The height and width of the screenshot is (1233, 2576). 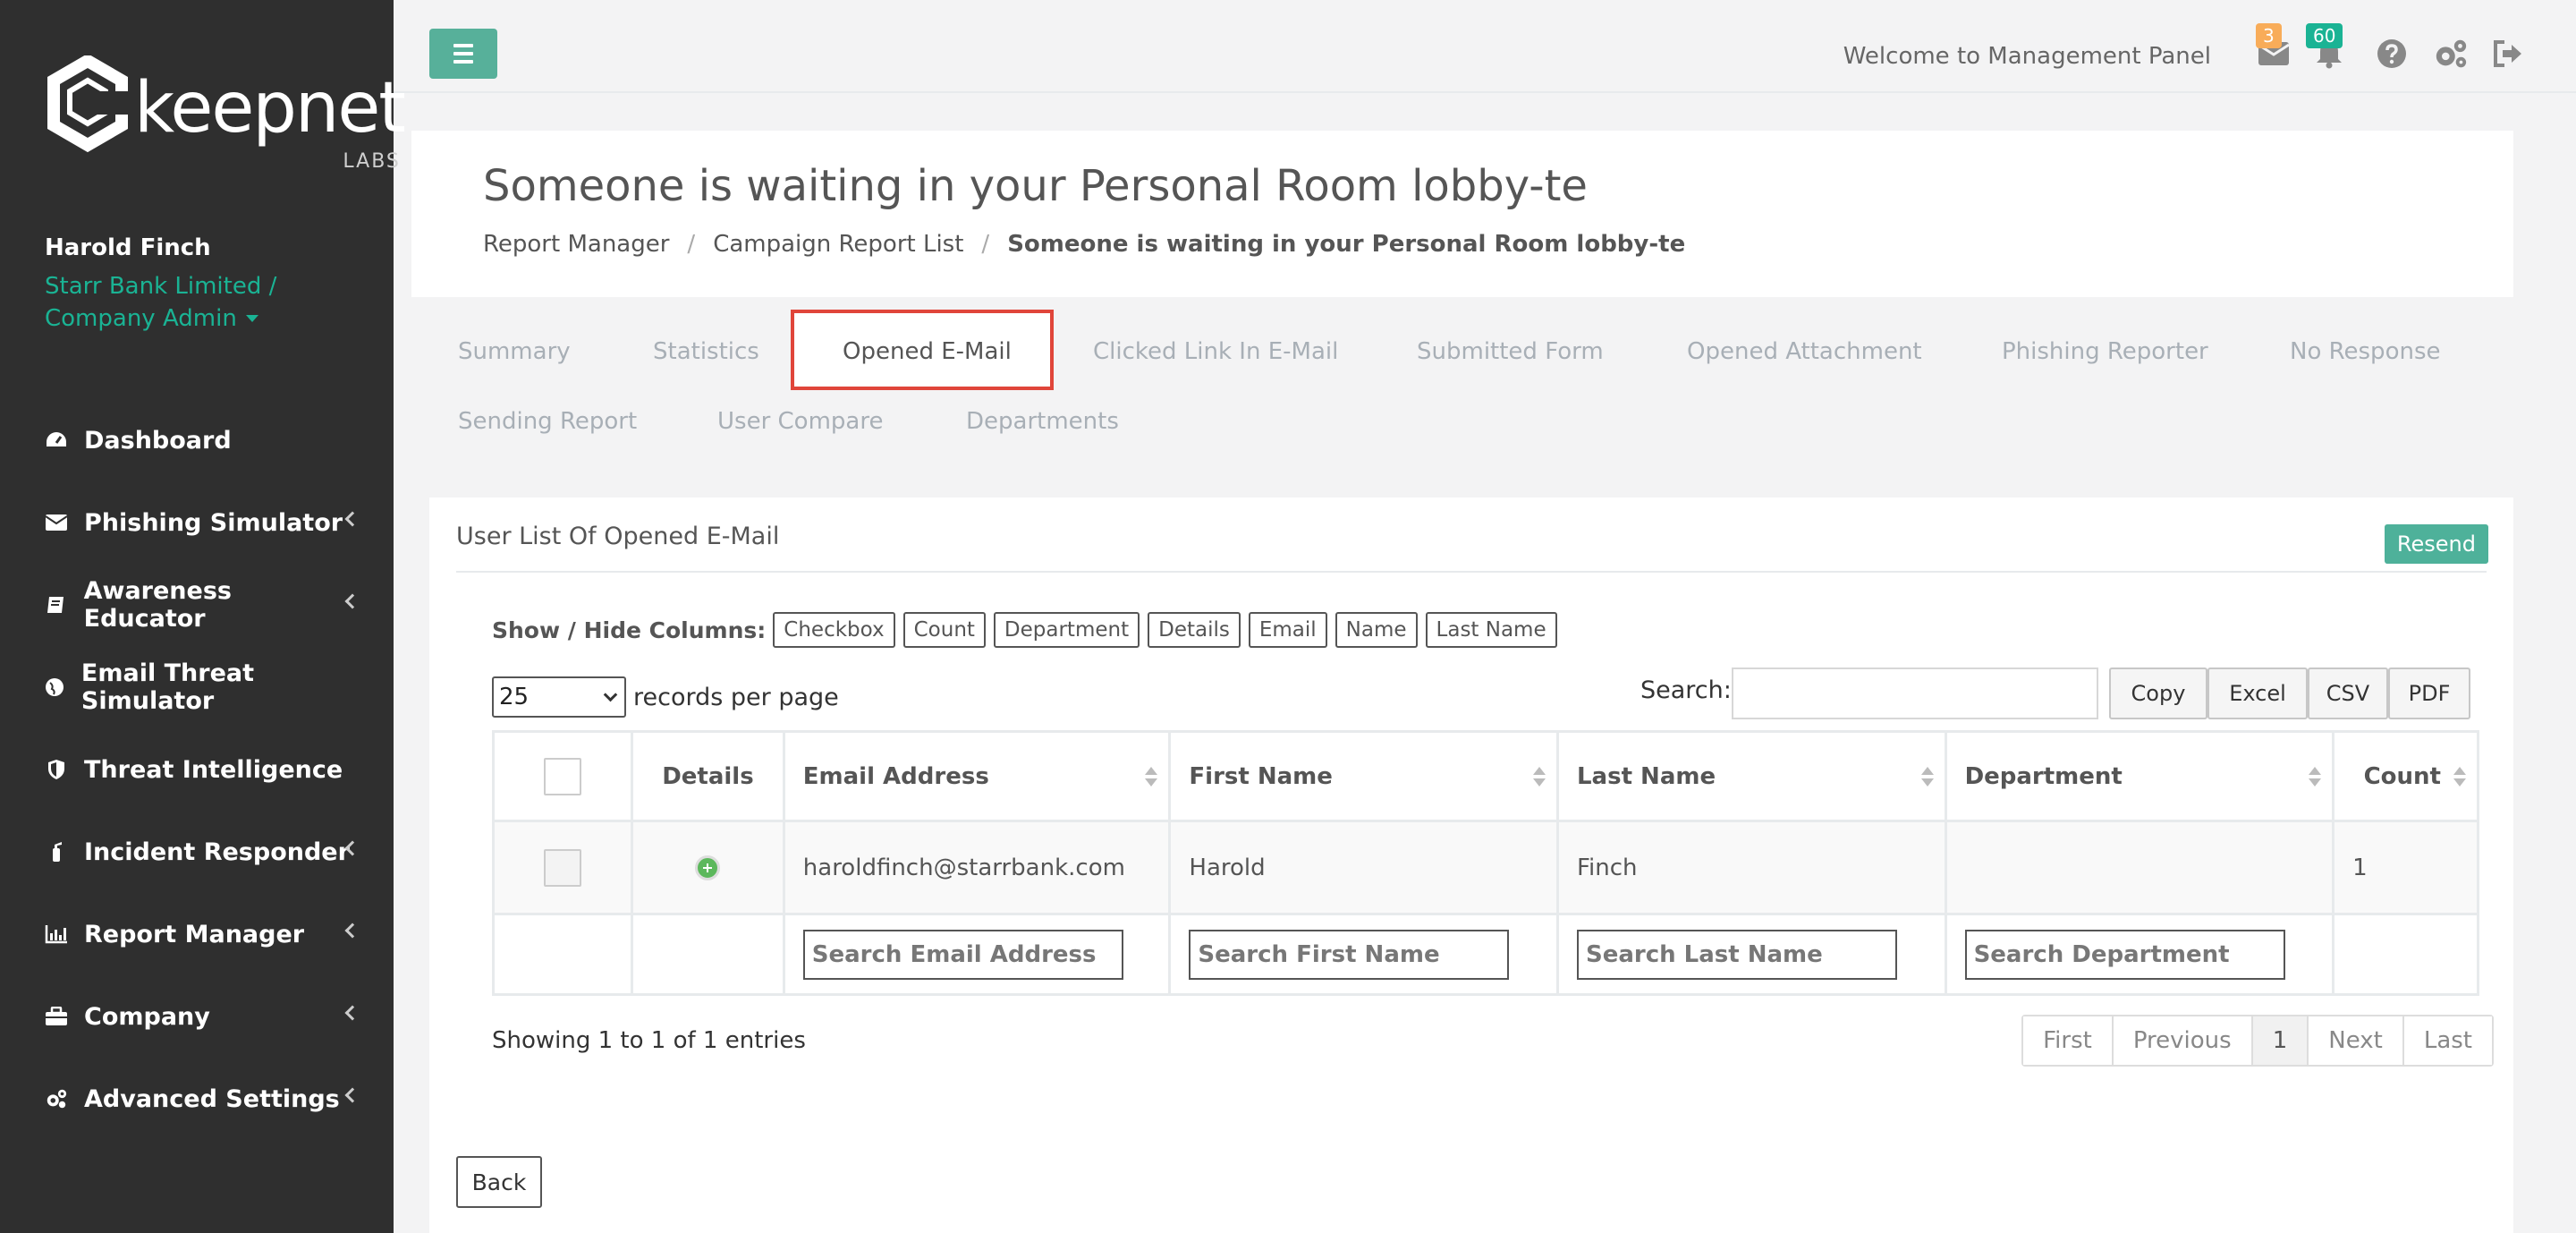 What do you see at coordinates (197, 440) in the screenshot?
I see `sidebar-item-dashboard: Dashboard` at bounding box center [197, 440].